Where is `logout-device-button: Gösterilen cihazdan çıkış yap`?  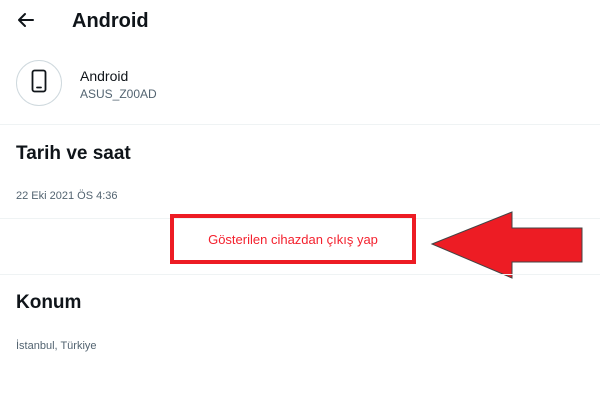 logout-device-button: Gösterilen cihazdan çıkış yap is located at coordinates (293, 239).